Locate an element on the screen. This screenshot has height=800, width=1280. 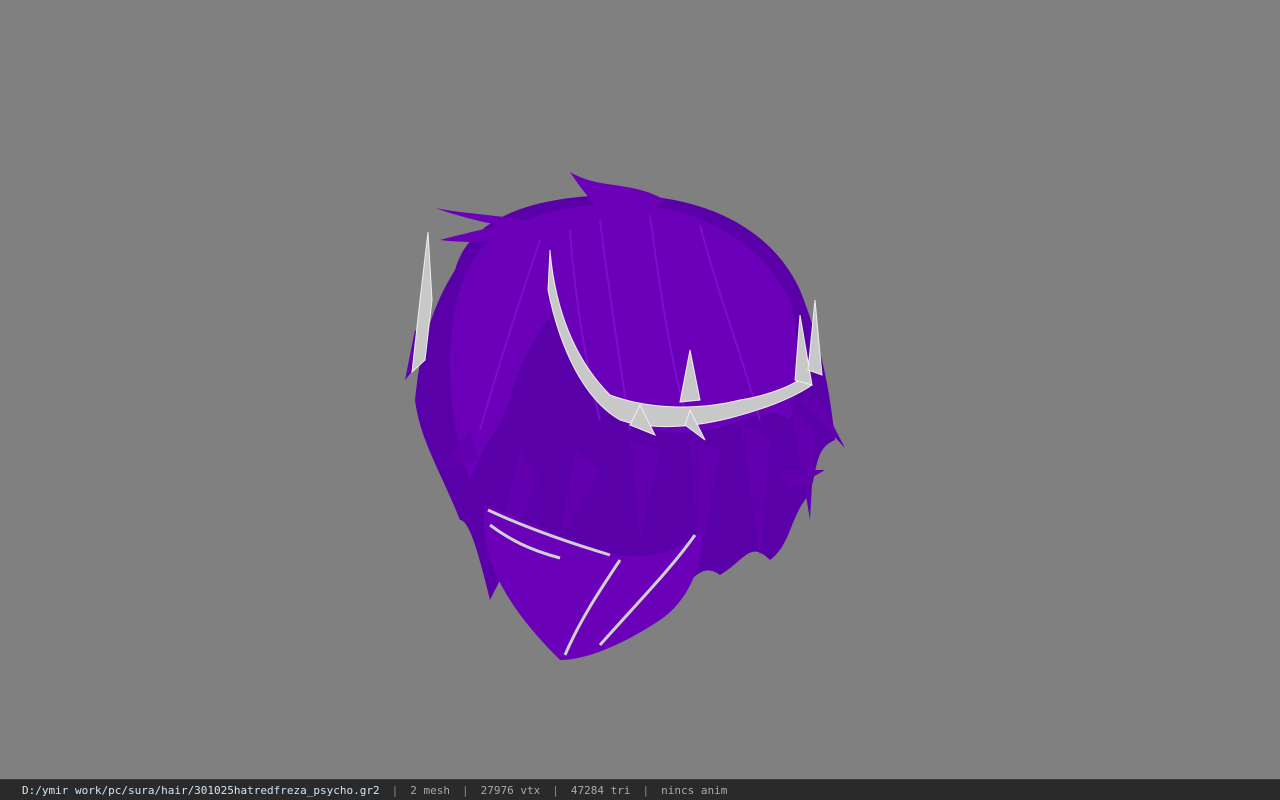
mesh-count-label: 2 mesh is located at coordinates (430, 790).